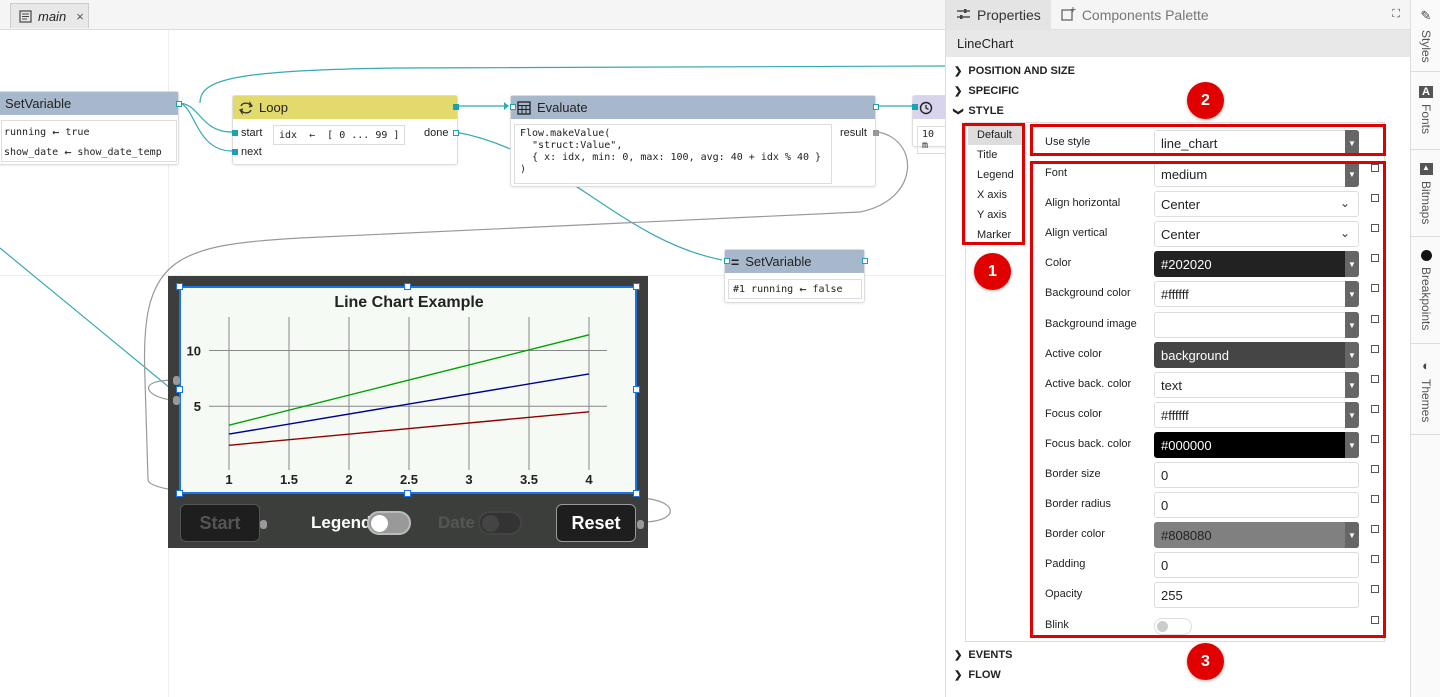 The image size is (1440, 697). Describe the element at coordinates (998, 15) in the screenshot. I see `tab-properties: Properties` at that location.